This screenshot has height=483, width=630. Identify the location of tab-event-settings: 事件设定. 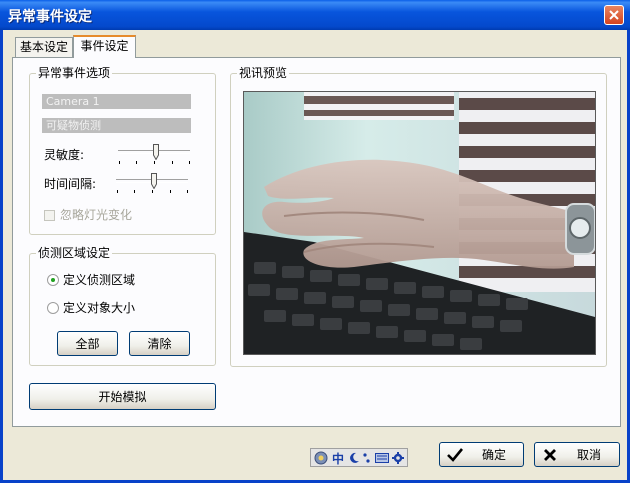
(104, 46).